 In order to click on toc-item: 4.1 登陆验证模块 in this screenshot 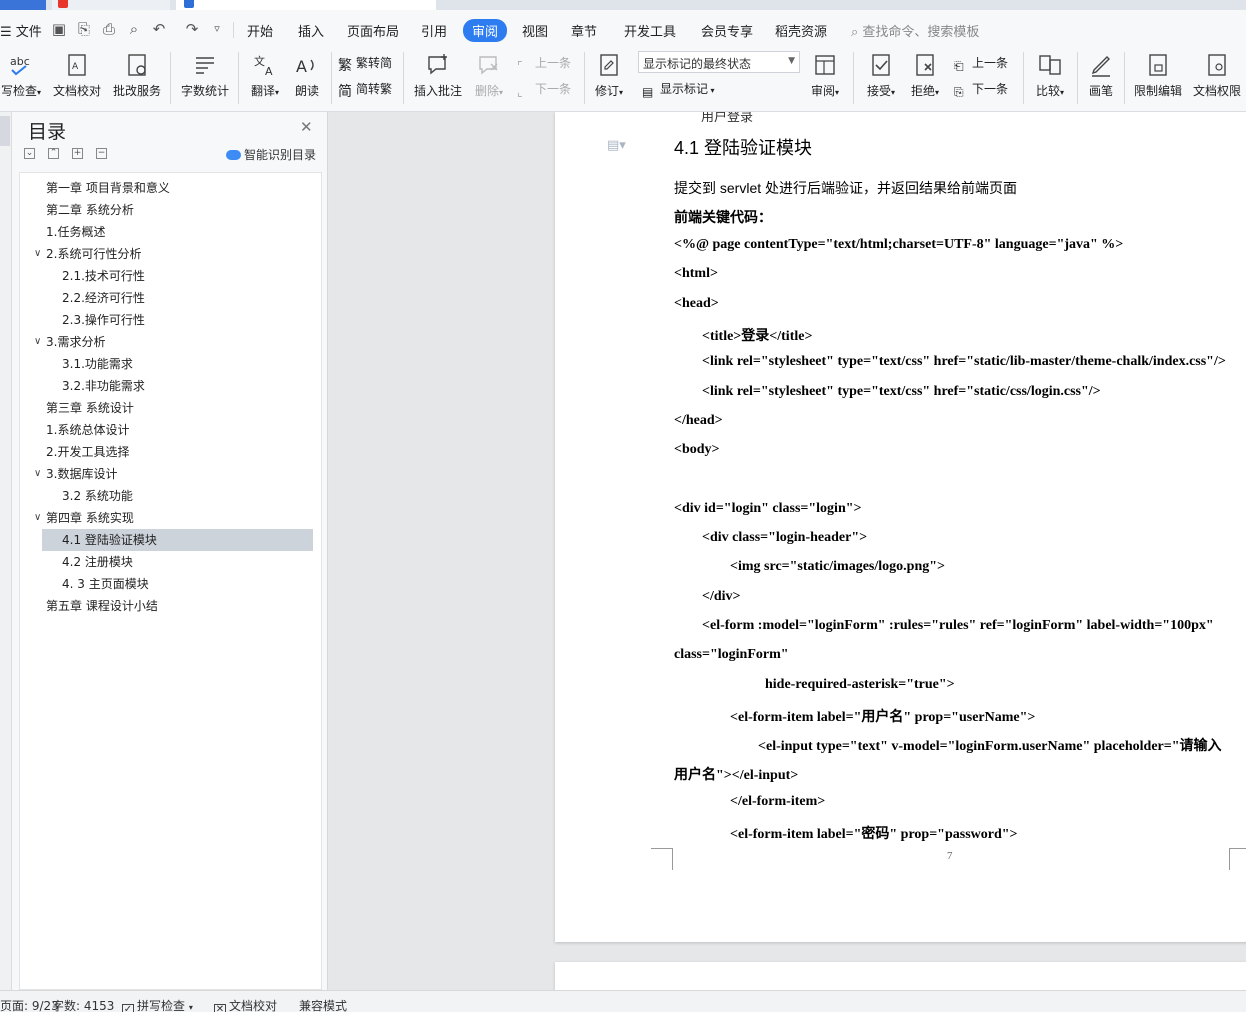, I will do `click(177, 540)`.